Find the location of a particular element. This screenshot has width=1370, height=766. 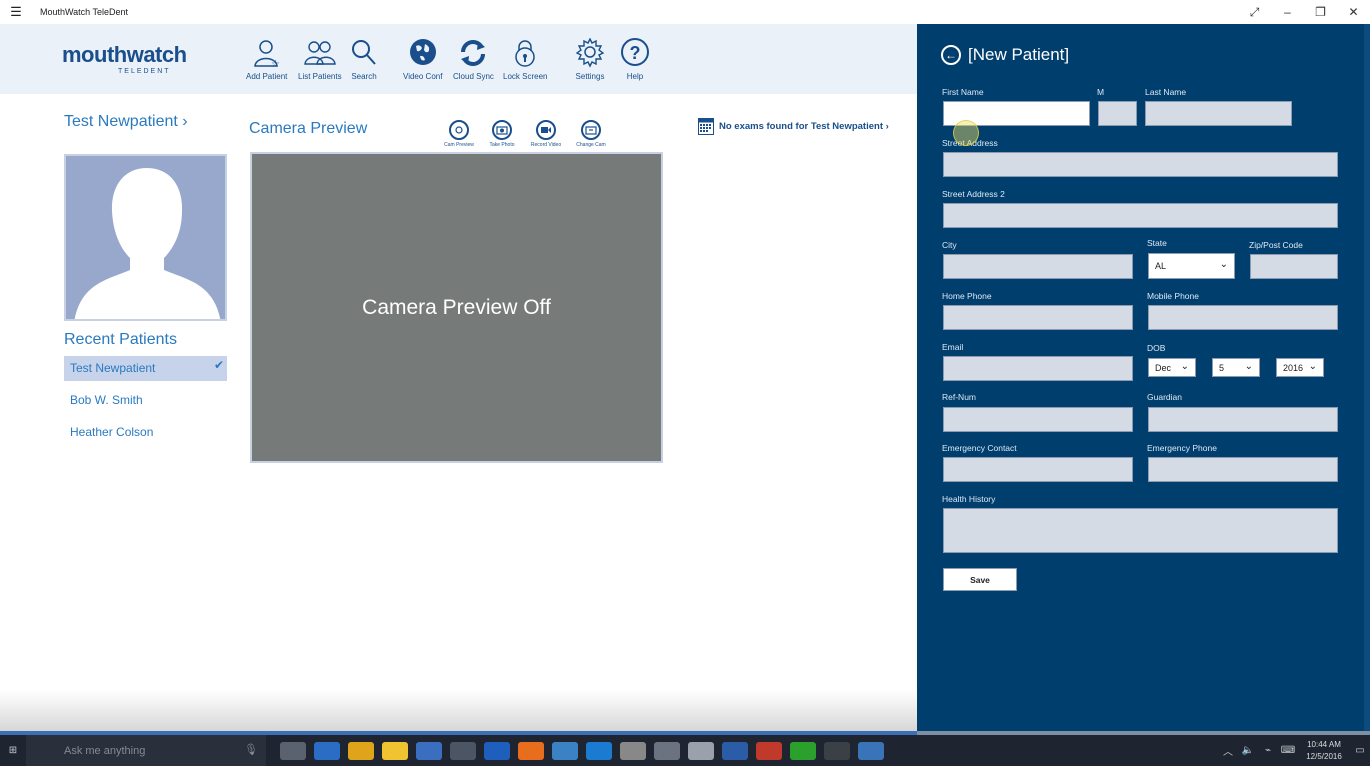

taskbar-search: Ask me anything 🎙 is located at coordinates (146, 750).